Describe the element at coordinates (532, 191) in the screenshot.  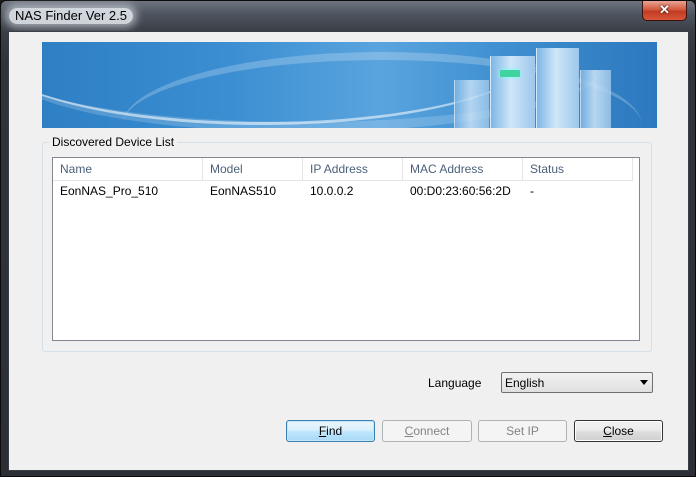
I see `device-status-cell: -` at that location.